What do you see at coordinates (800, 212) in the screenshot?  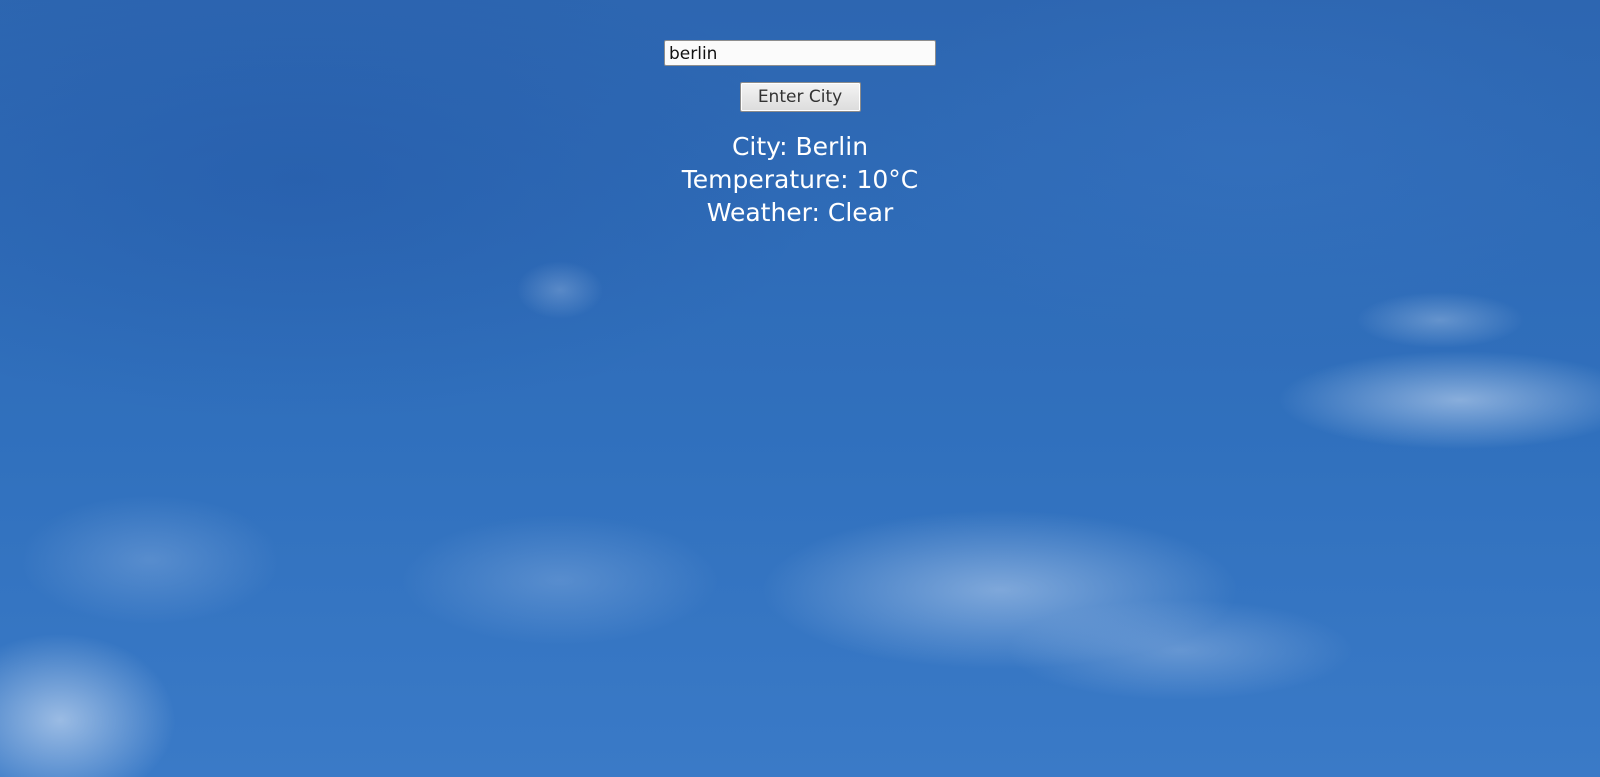 I see `weather-condition-text: Weather: Clear` at bounding box center [800, 212].